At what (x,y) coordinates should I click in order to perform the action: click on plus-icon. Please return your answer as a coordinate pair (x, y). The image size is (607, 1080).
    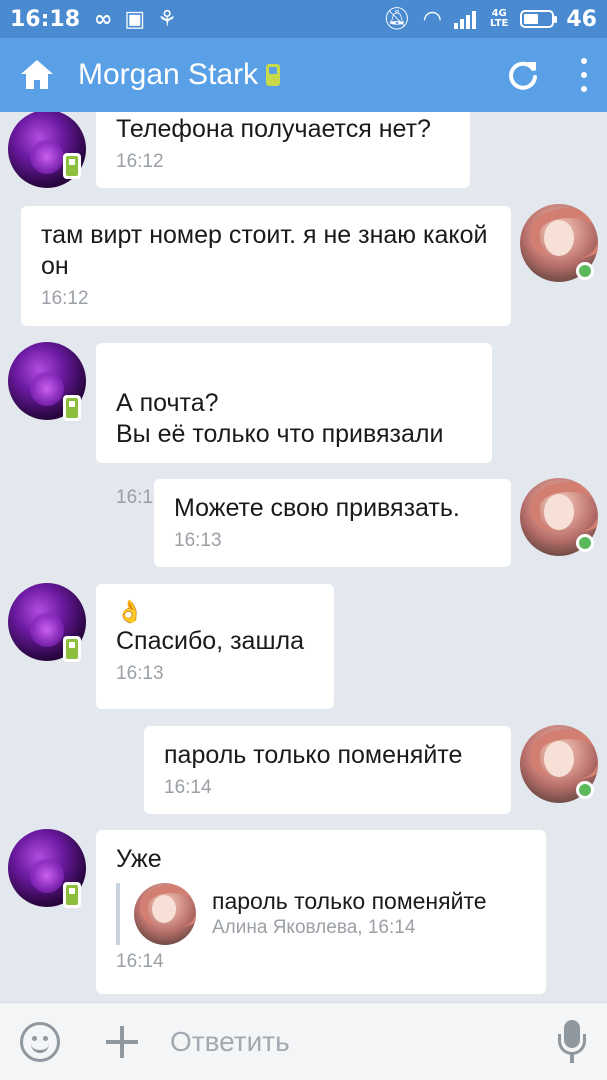
    Looking at the image, I should click on (122, 1041).